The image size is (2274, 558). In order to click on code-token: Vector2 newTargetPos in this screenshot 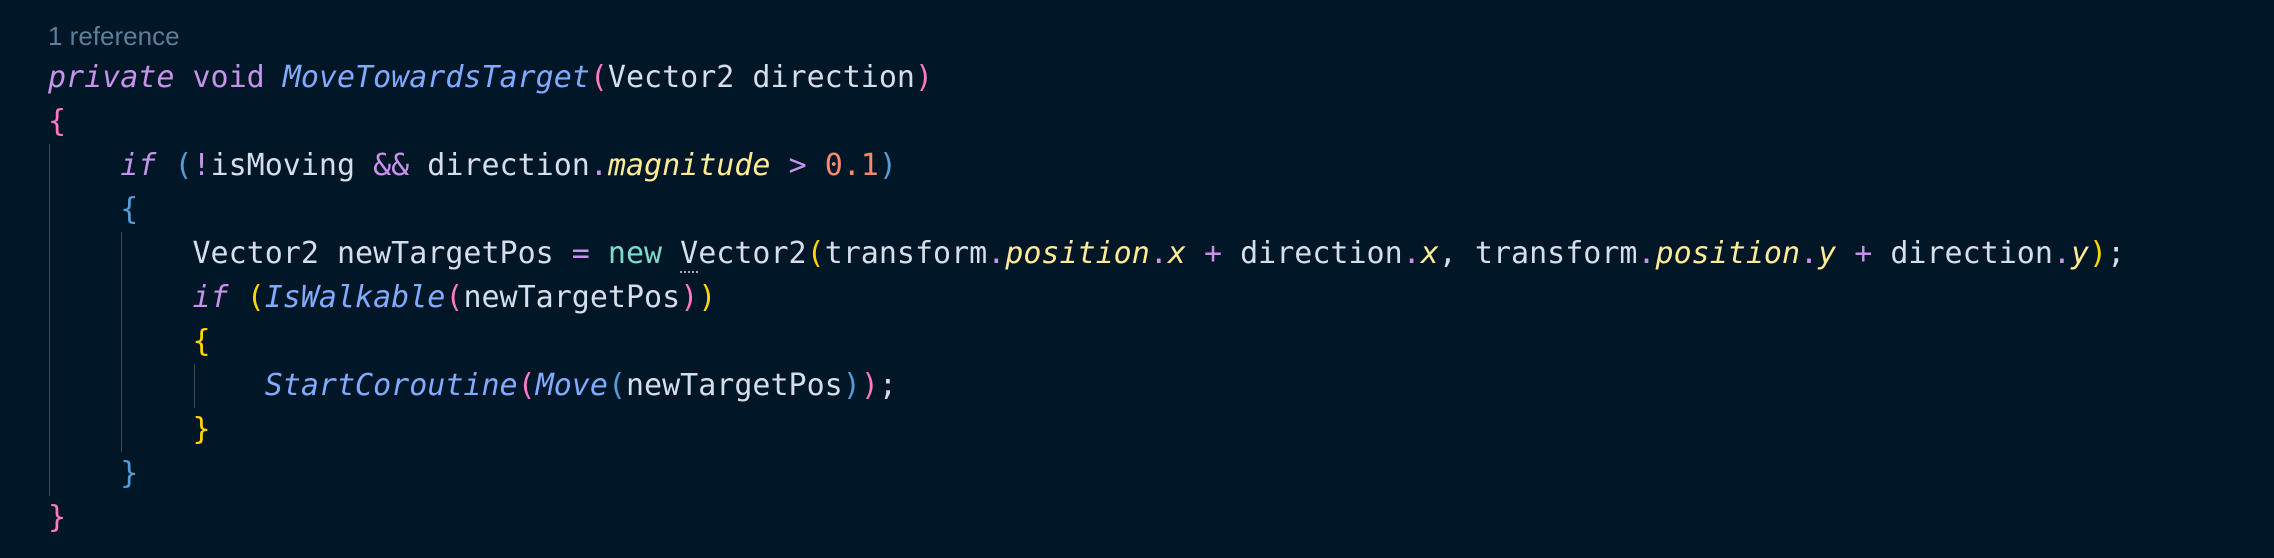, I will do `click(382, 253)`.